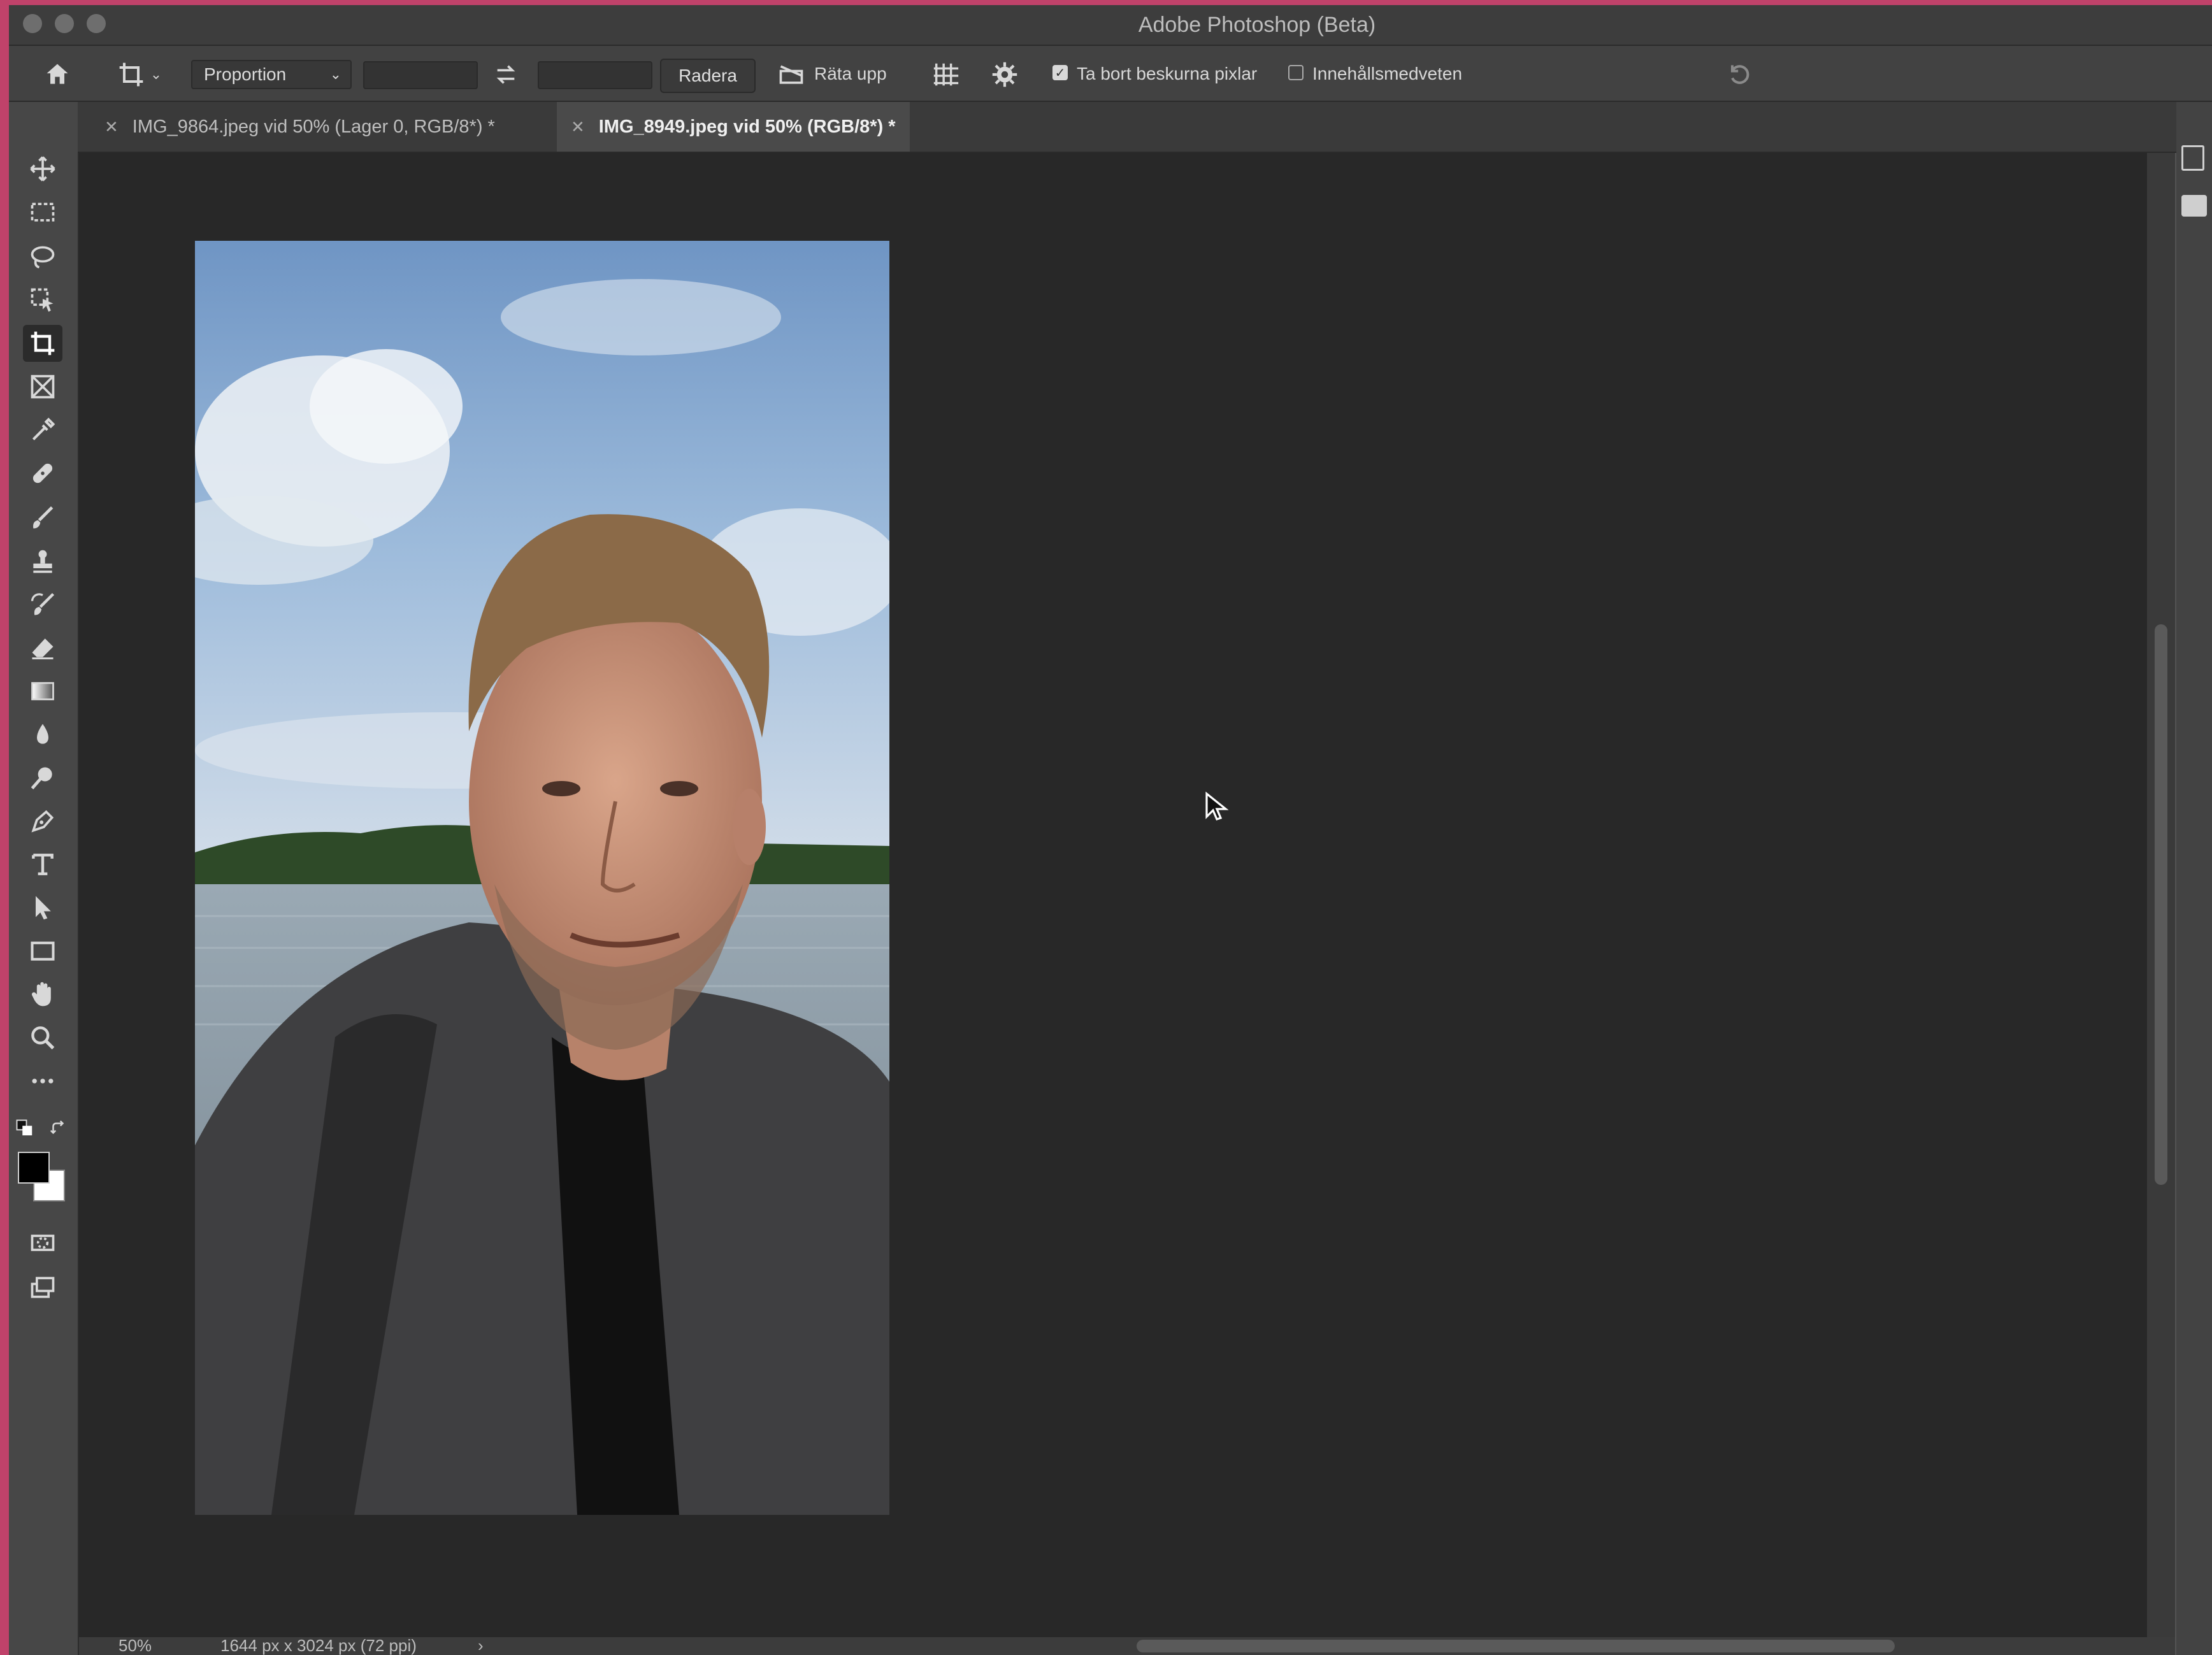 This screenshot has height=1655, width=2212. I want to click on brush-icon, so click(42, 517).